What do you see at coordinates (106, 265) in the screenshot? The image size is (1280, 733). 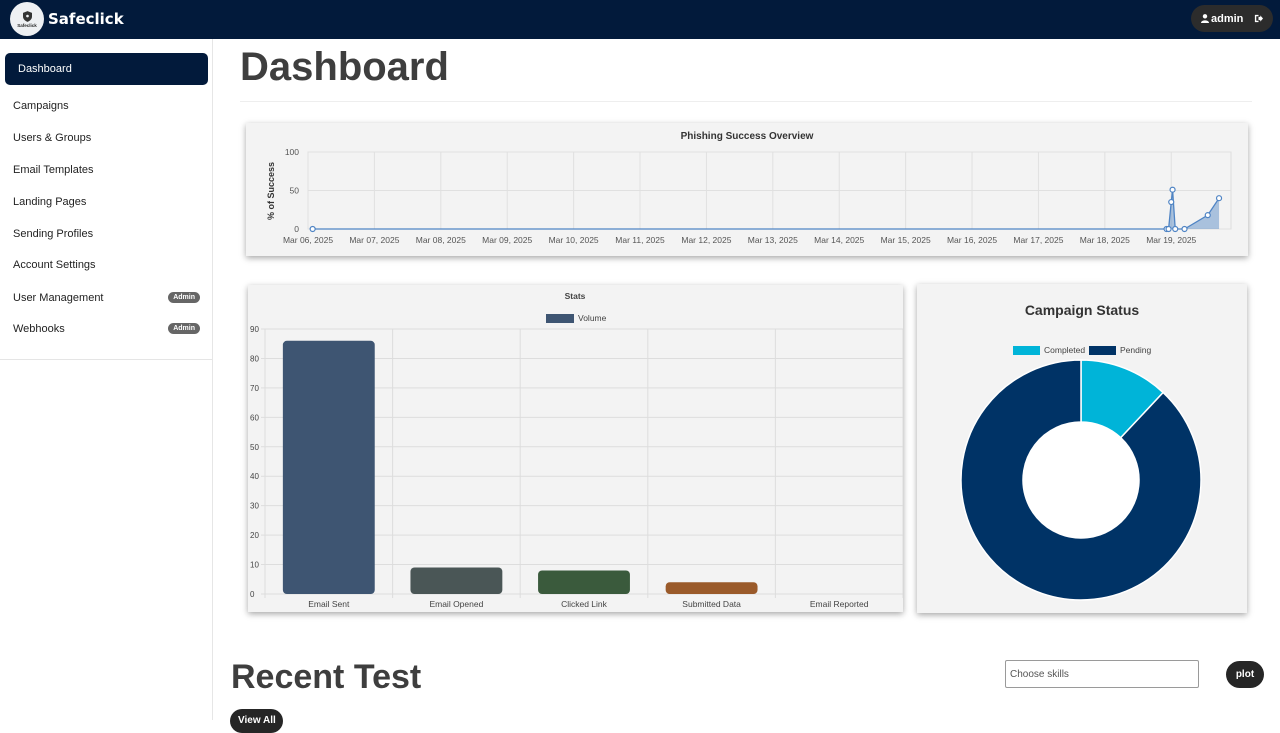 I see `sidebar-item-account-settings: Account Settings` at bounding box center [106, 265].